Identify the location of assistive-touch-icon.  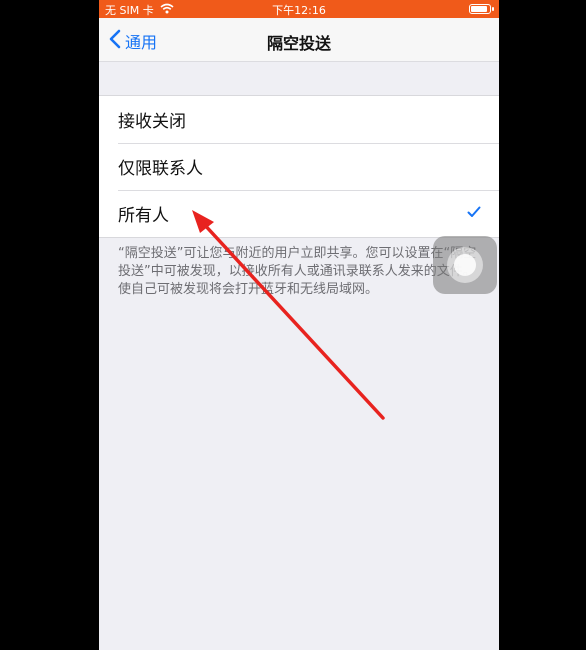
(465, 265).